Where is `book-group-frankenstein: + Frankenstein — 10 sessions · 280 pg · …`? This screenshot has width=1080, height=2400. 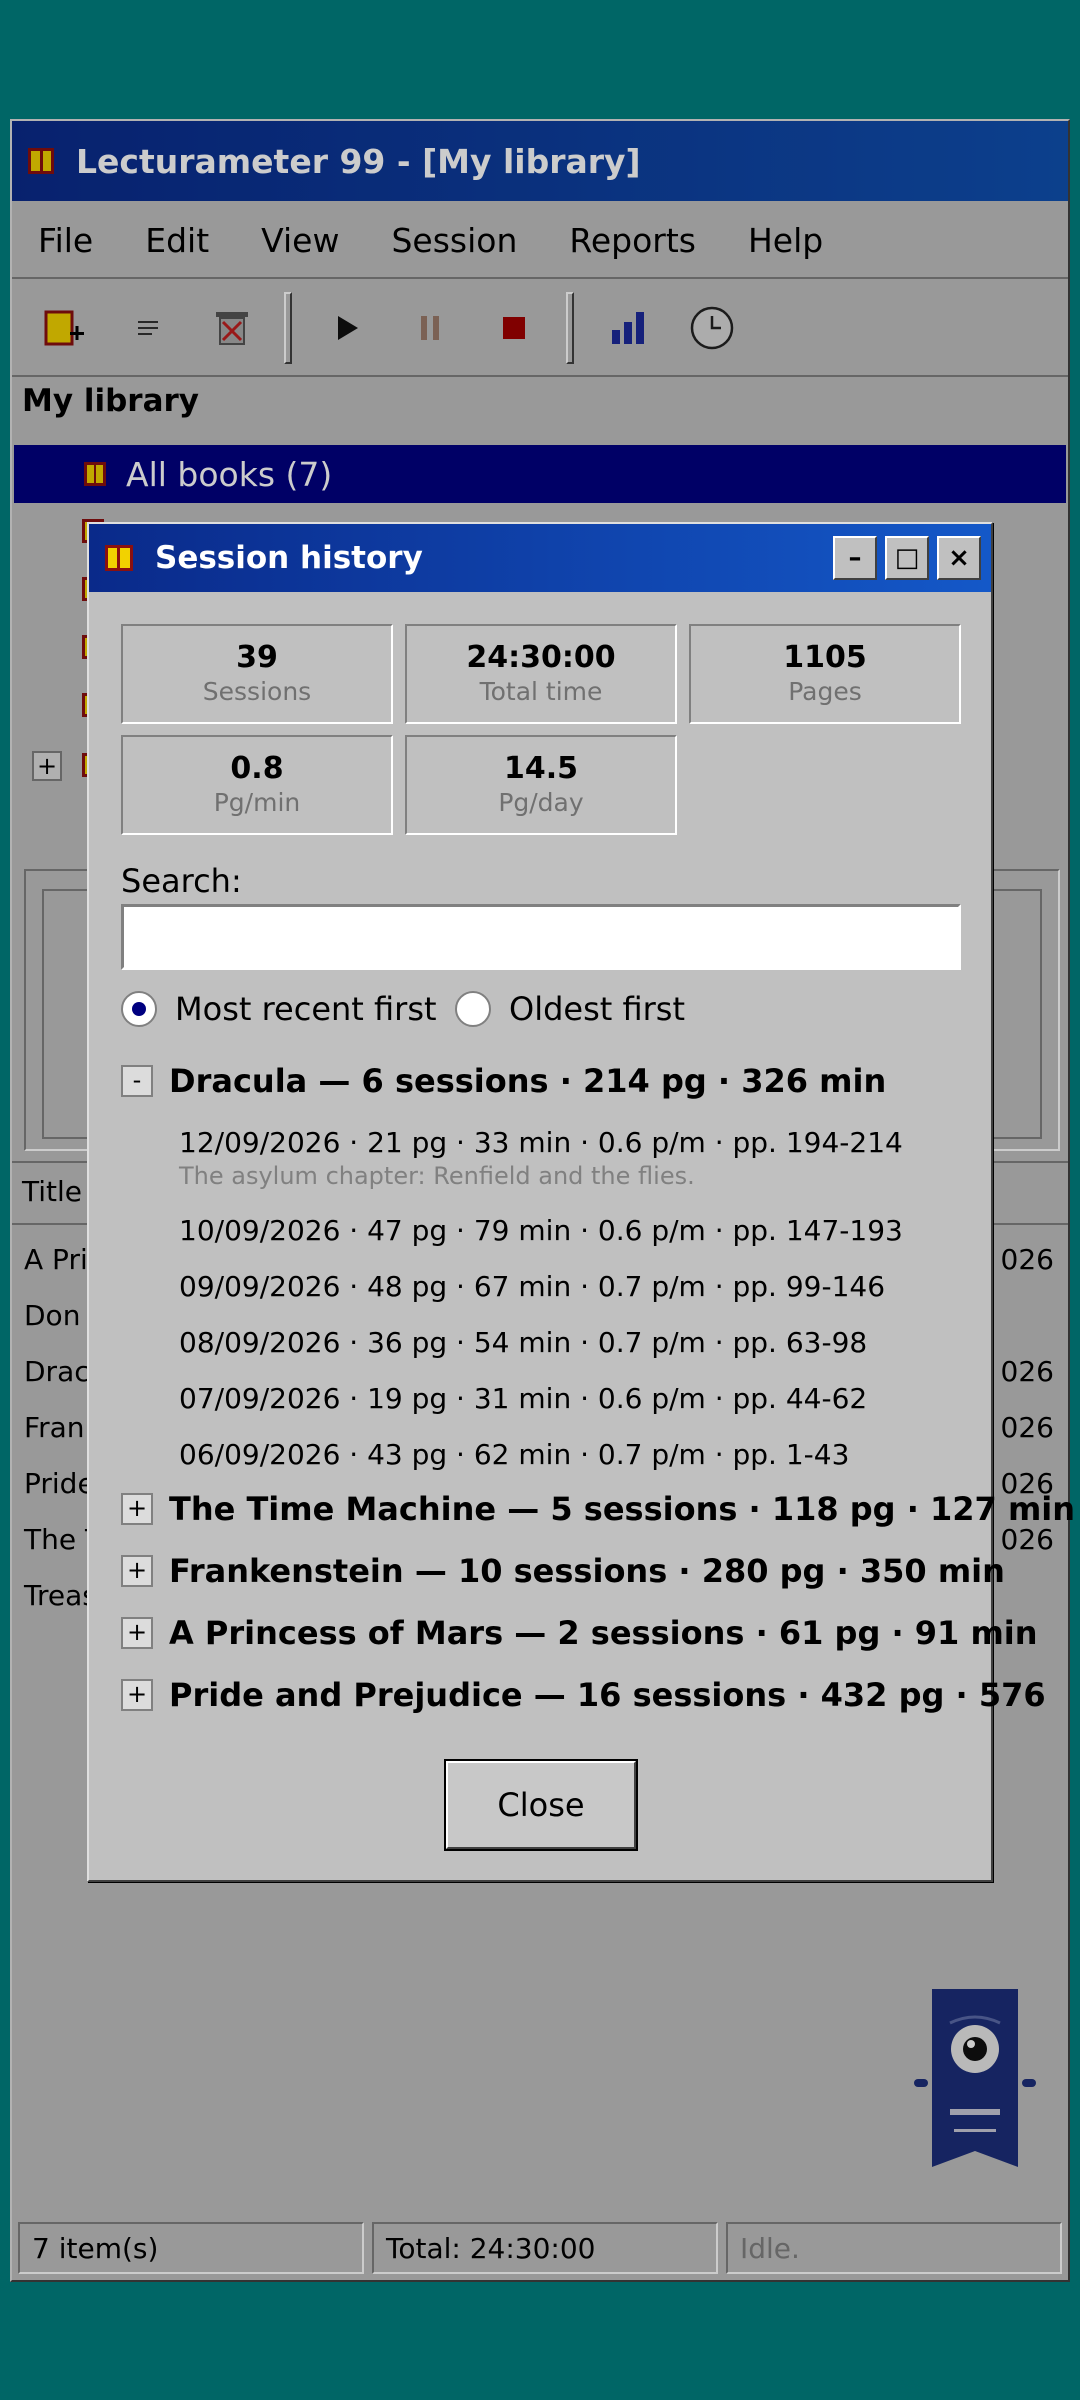 book-group-frankenstein: + Frankenstein — 10 sessions · 280 pg · … is located at coordinates (563, 1571).